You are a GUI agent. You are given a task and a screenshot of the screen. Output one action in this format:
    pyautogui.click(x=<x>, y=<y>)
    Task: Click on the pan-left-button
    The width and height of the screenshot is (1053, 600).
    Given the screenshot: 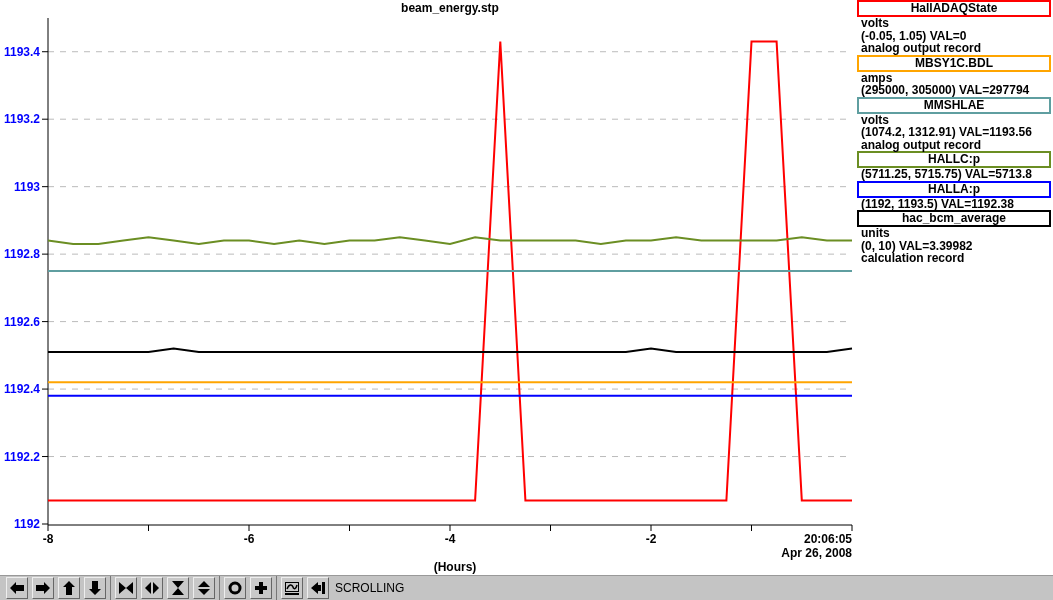 What is the action you would take?
    pyautogui.click(x=17, y=588)
    